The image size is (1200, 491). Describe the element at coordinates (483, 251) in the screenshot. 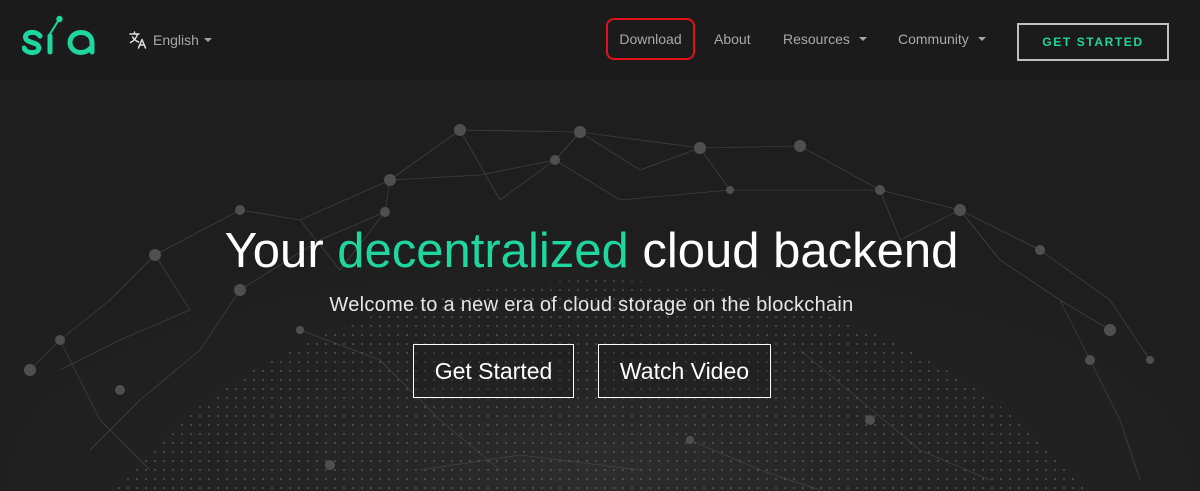

I see `hero-title-accent: decentralized` at that location.